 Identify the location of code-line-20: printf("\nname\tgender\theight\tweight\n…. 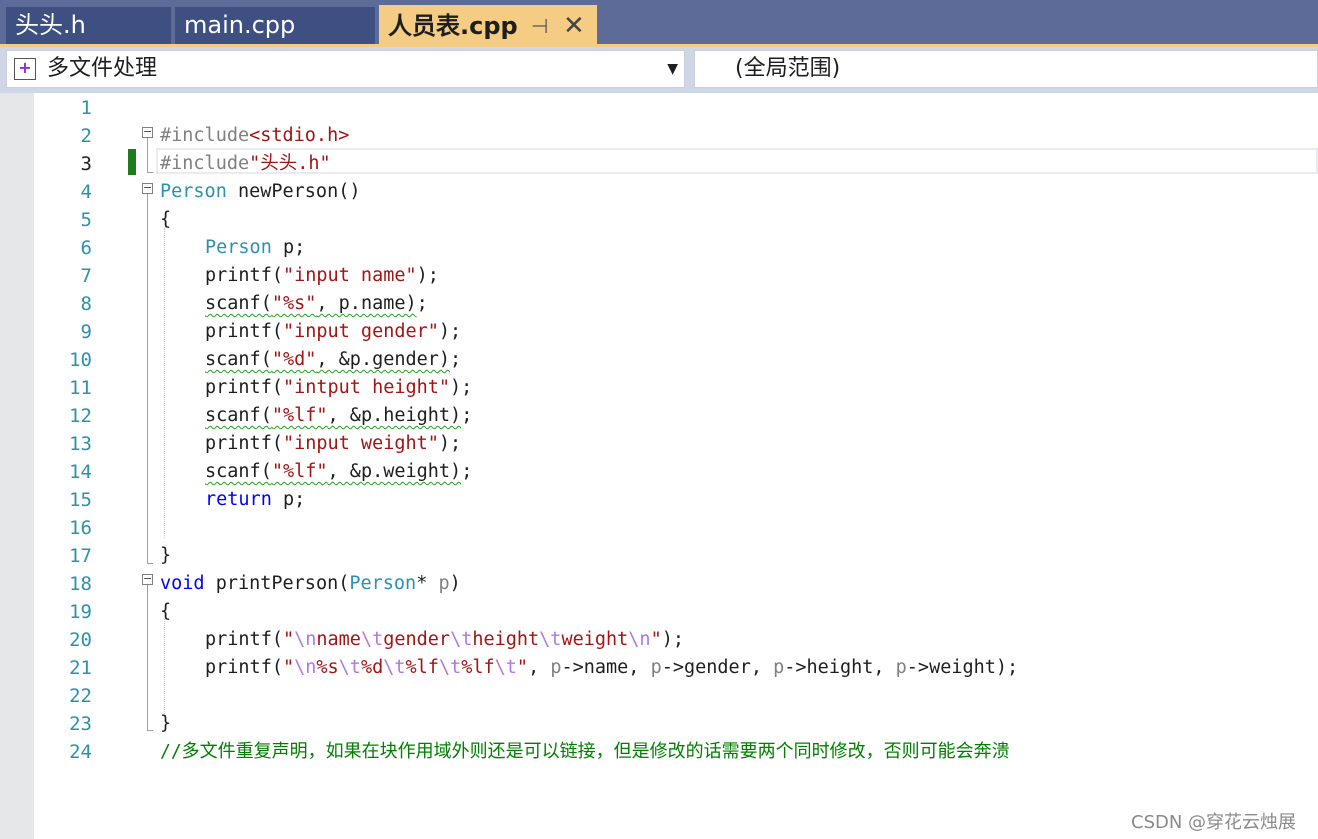
(444, 640).